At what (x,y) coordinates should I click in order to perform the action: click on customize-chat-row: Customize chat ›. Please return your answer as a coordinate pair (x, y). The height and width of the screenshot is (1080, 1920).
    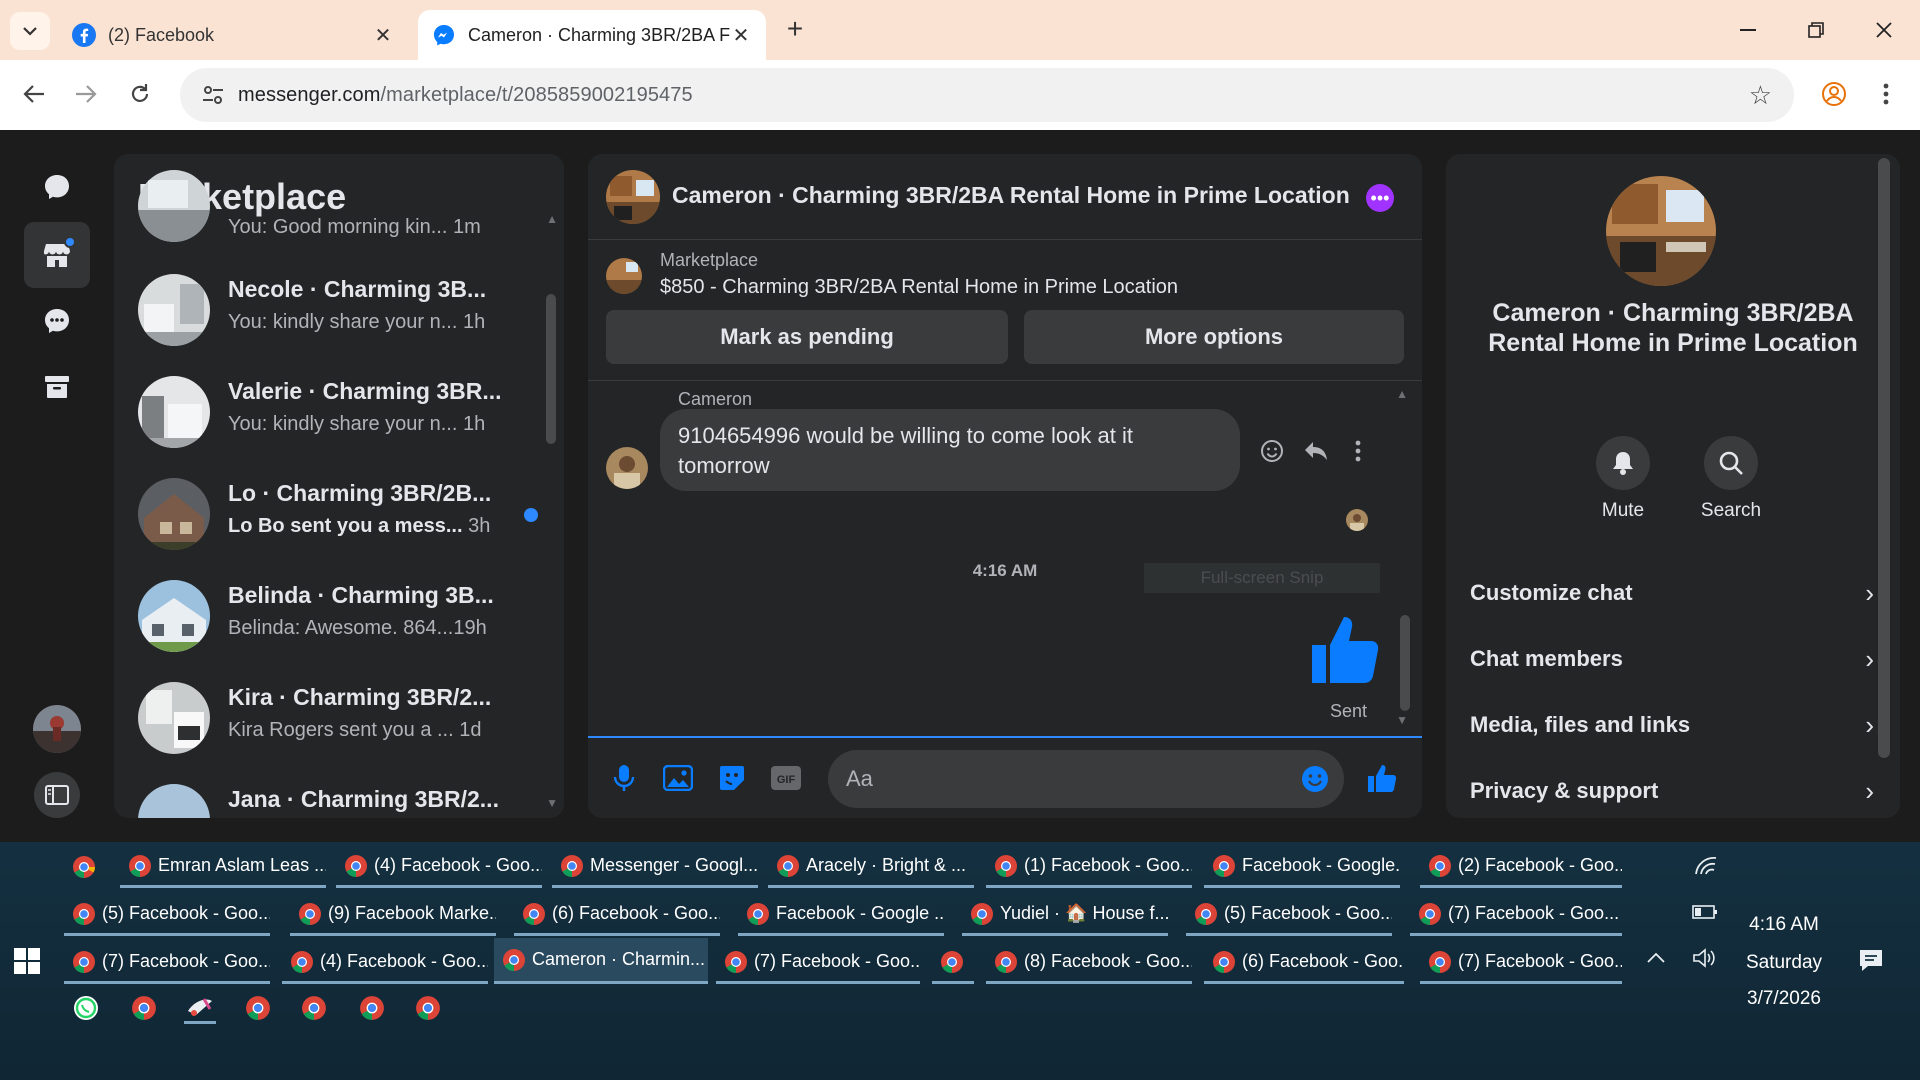
    Looking at the image, I should click on (1672, 593).